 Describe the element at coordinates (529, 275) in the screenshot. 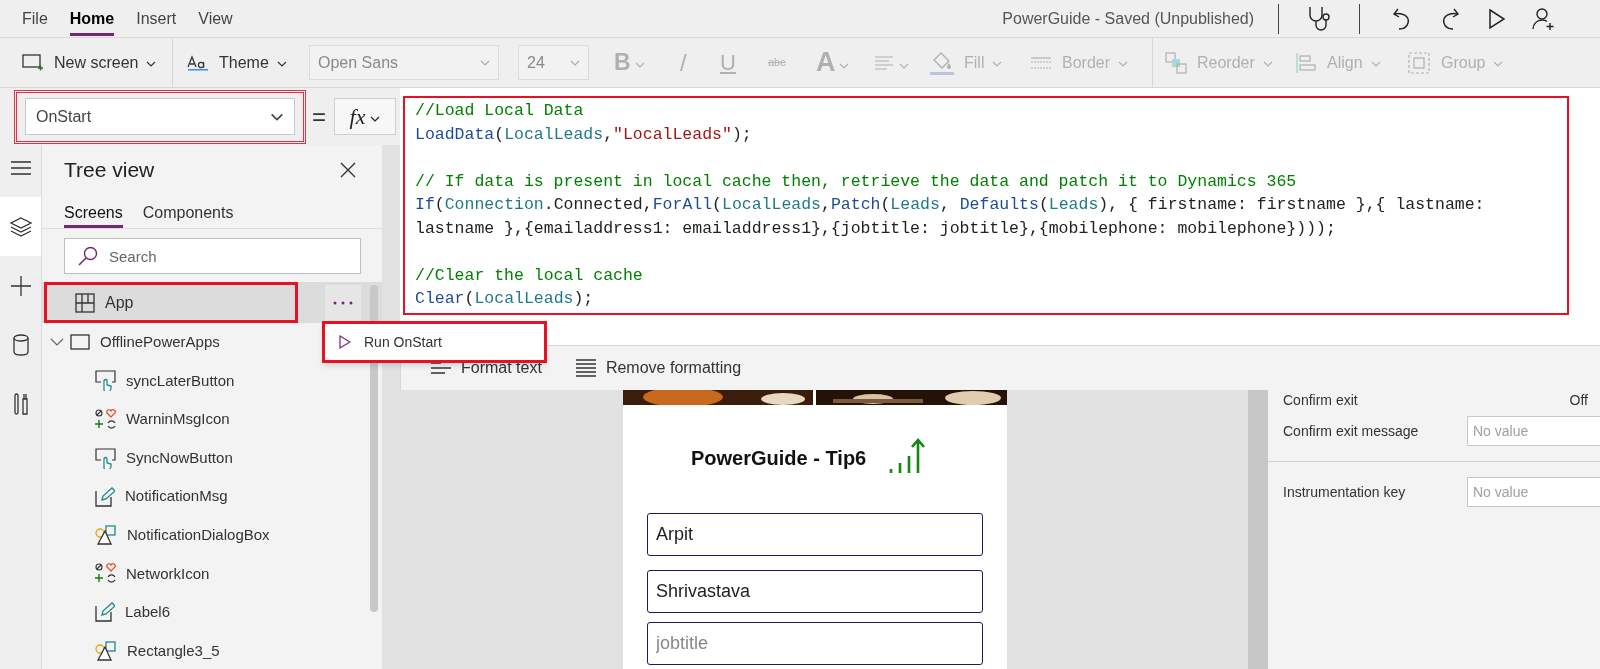

I see `code-line: //Clear the local cache` at that location.